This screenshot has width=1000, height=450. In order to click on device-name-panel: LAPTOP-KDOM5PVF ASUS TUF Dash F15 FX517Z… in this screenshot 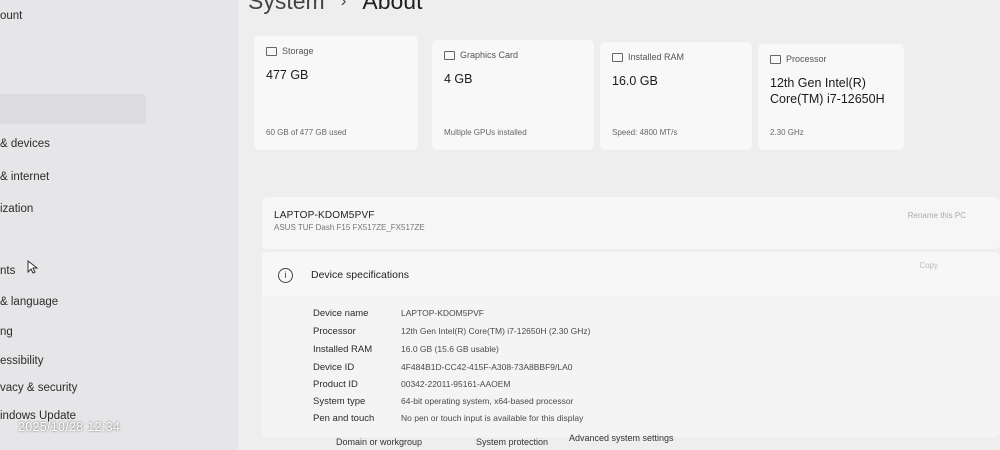, I will do `click(631, 223)`.